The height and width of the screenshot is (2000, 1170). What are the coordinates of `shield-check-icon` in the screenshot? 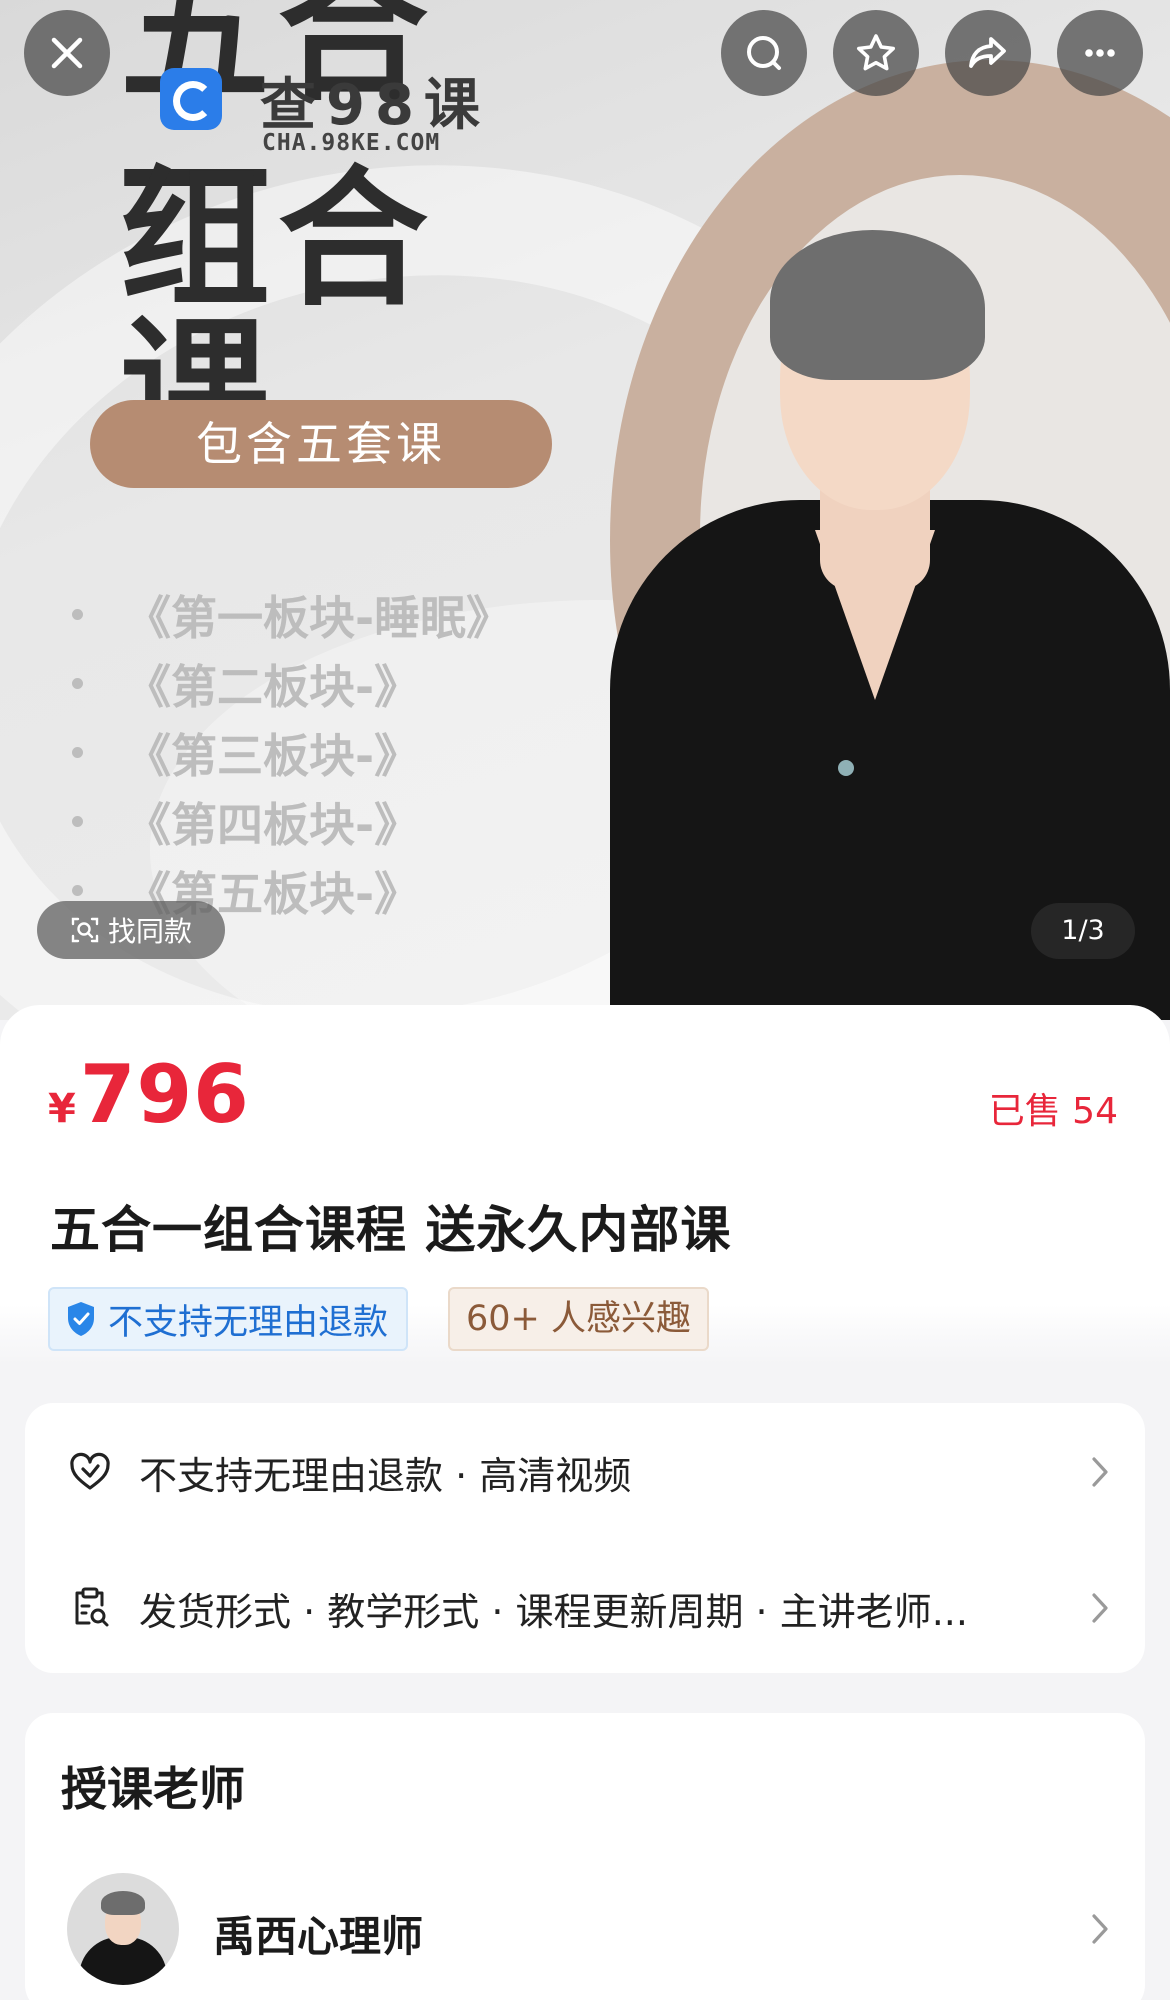 It's located at (81, 1319).